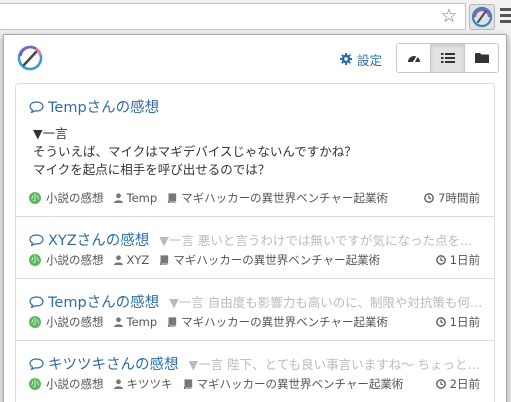 Image resolution: width=511 pixels, height=402 pixels. Describe the element at coordinates (152, 169) in the screenshot. I see `body-line: マイクを起点に相手を呼び出せるのでは？` at that location.